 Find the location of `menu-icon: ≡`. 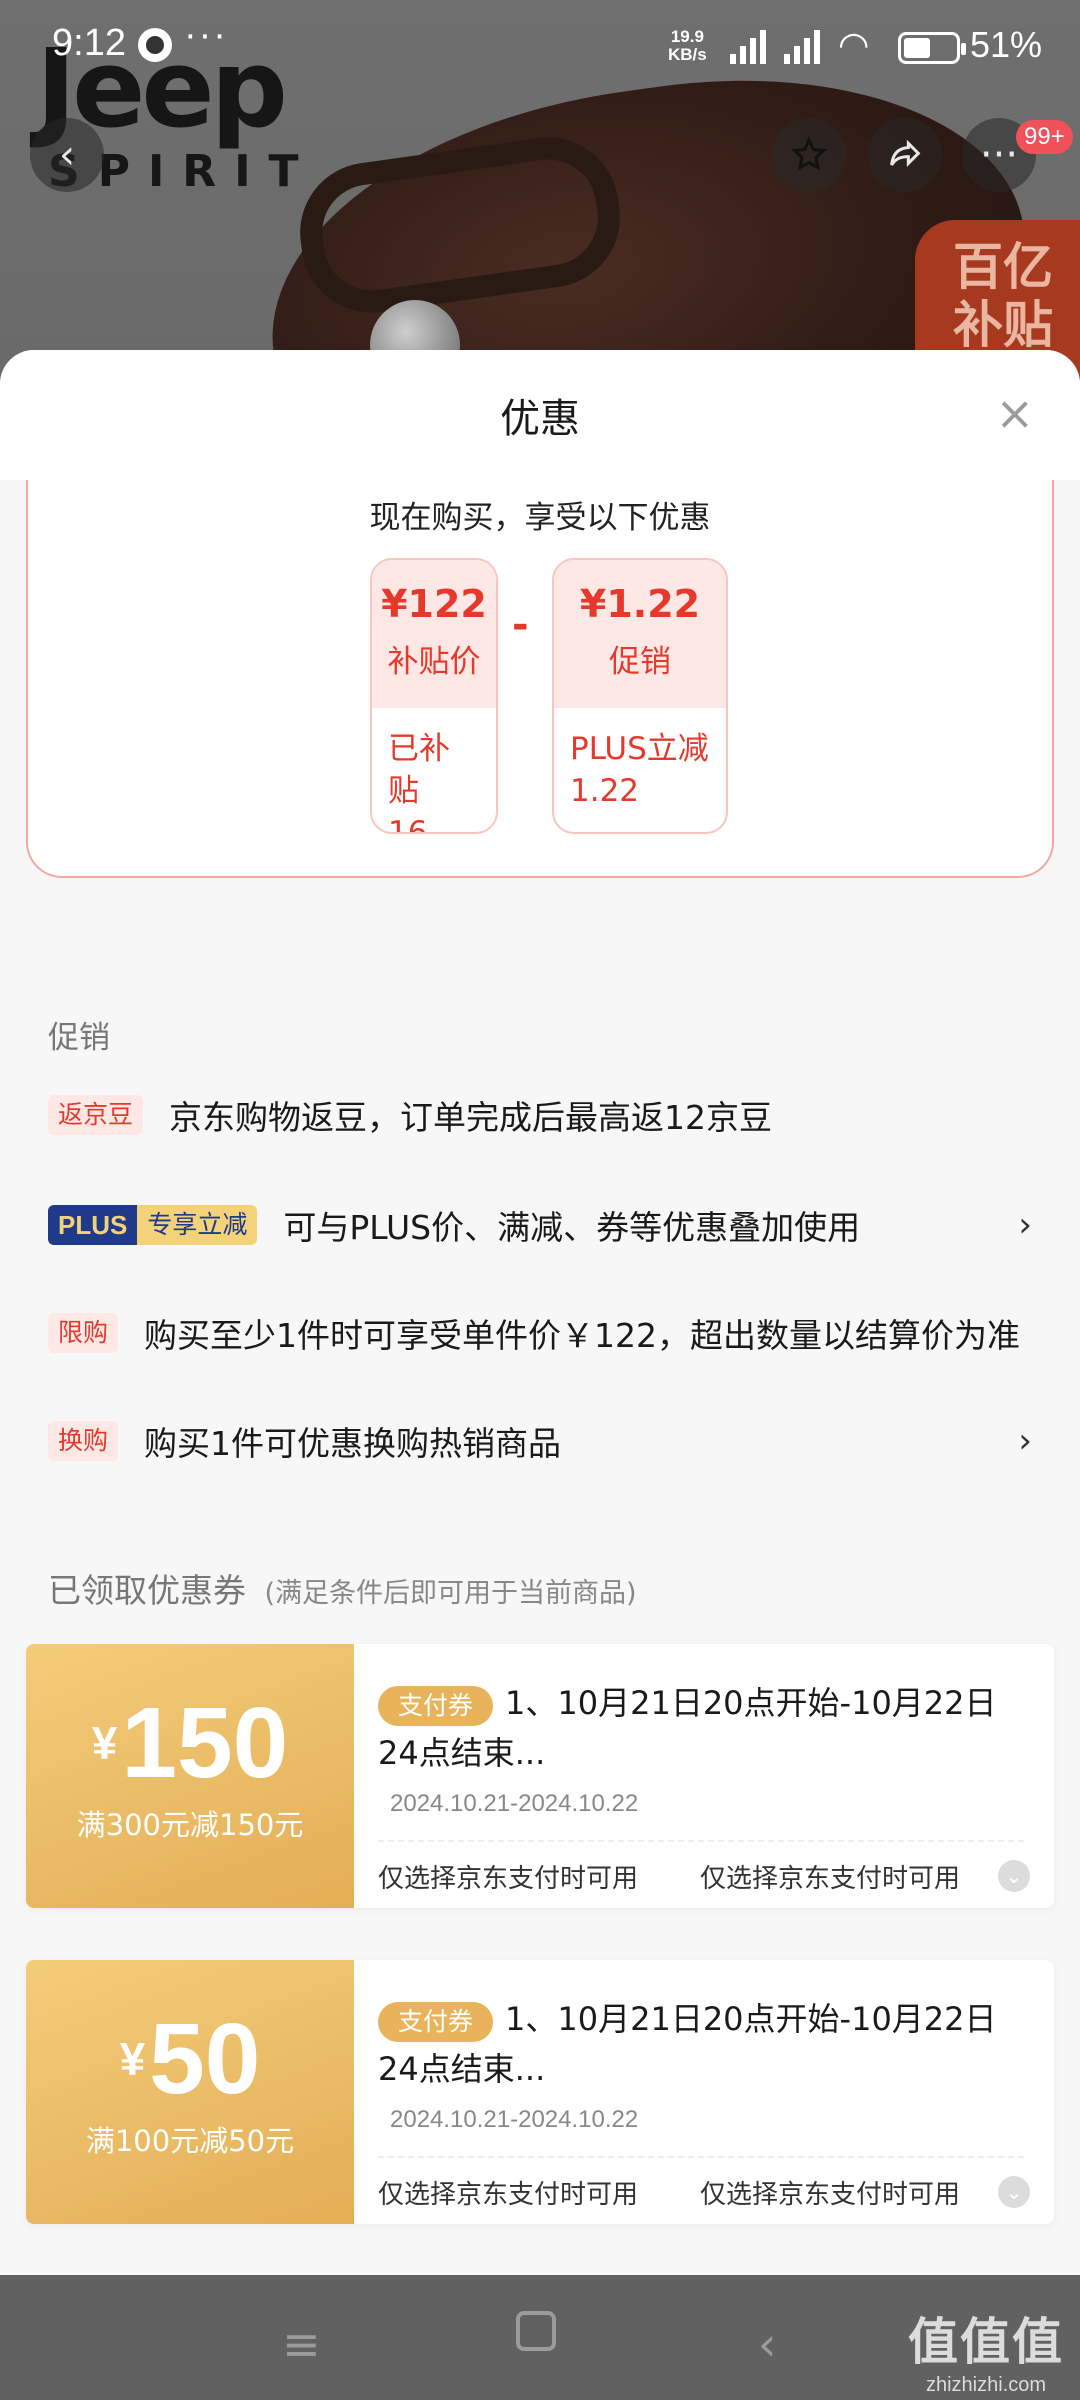

menu-icon: ≡ is located at coordinates (301, 2344).